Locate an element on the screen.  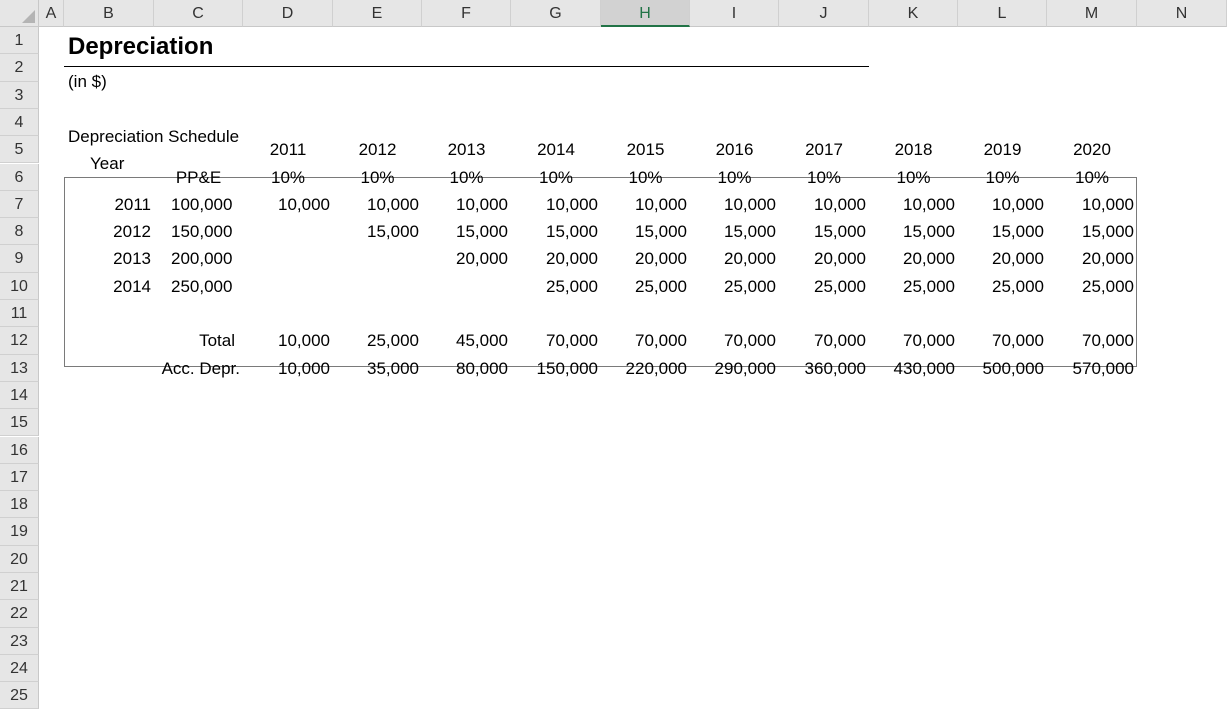
acc-depr-label: Acc. Depr. is located at coordinates (197, 368).